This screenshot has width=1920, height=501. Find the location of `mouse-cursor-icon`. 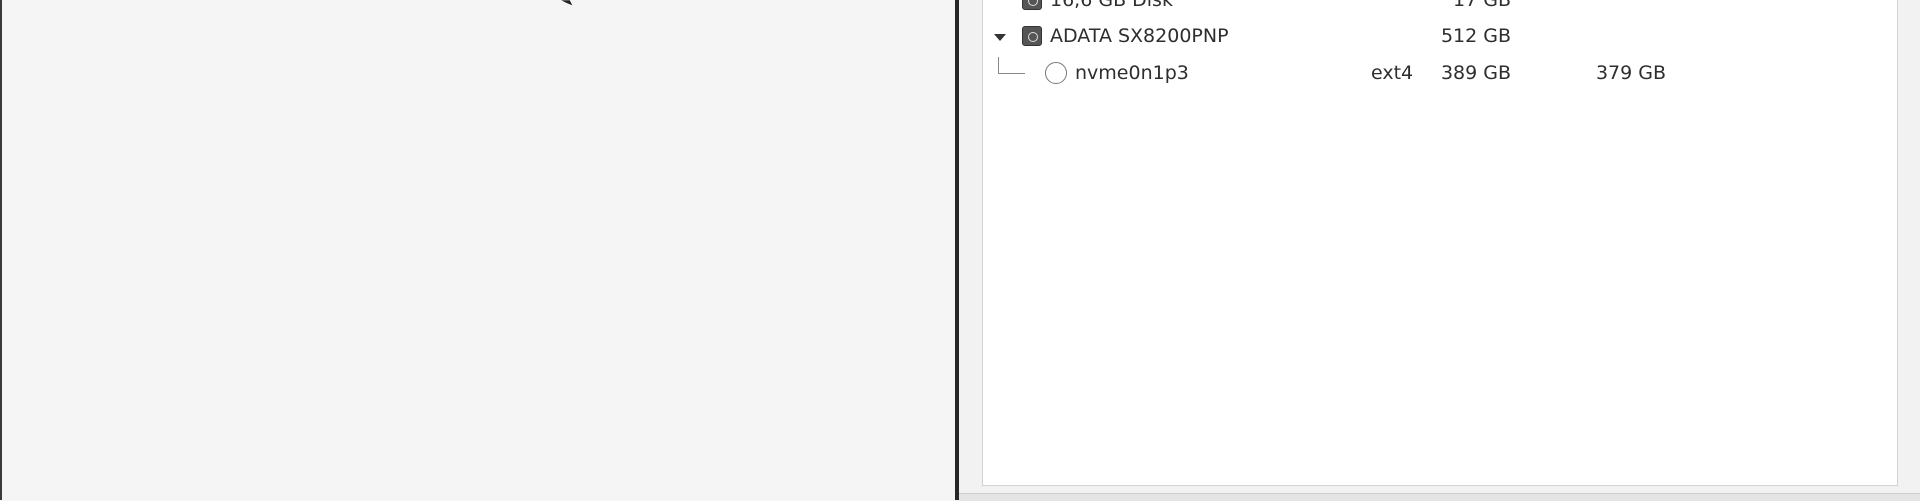

mouse-cursor-icon is located at coordinates (567, 3).